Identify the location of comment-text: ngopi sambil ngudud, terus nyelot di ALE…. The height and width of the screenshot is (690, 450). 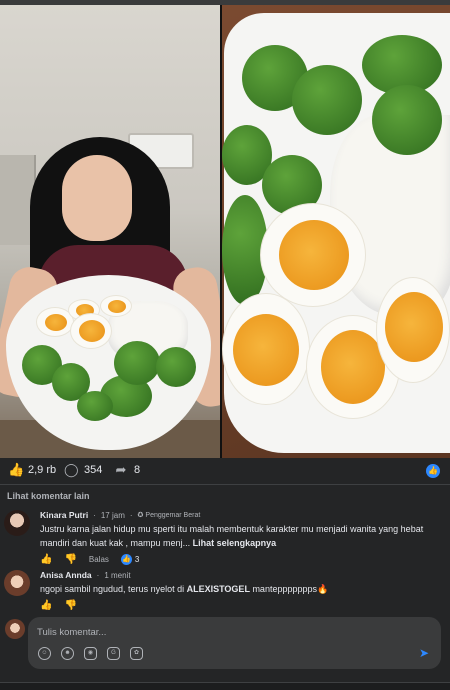
(240, 589).